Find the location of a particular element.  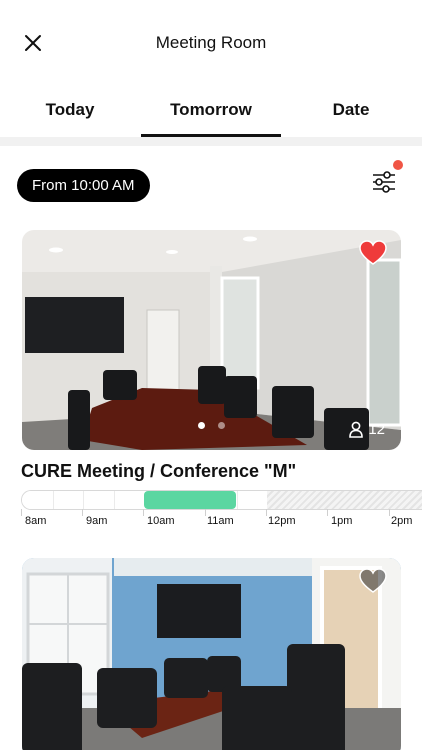

timeline-unavailable-range is located at coordinates (344, 500).